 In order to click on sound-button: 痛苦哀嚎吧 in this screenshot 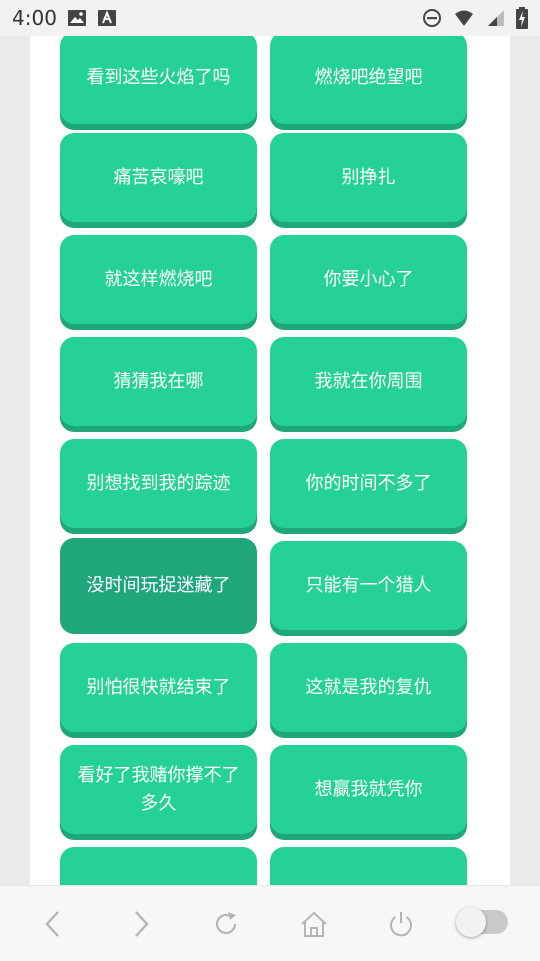, I will do `click(158, 177)`.